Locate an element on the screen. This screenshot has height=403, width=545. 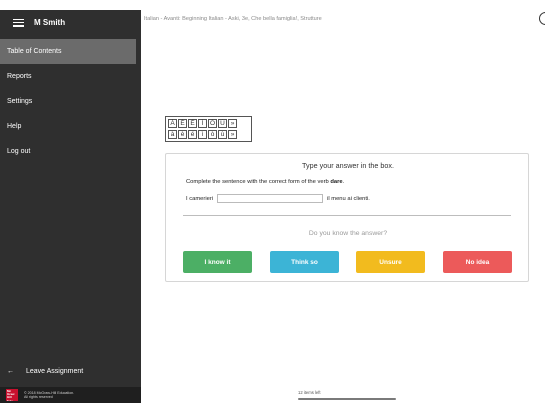
sidebar-item-settings: Settings is located at coordinates (70, 101).